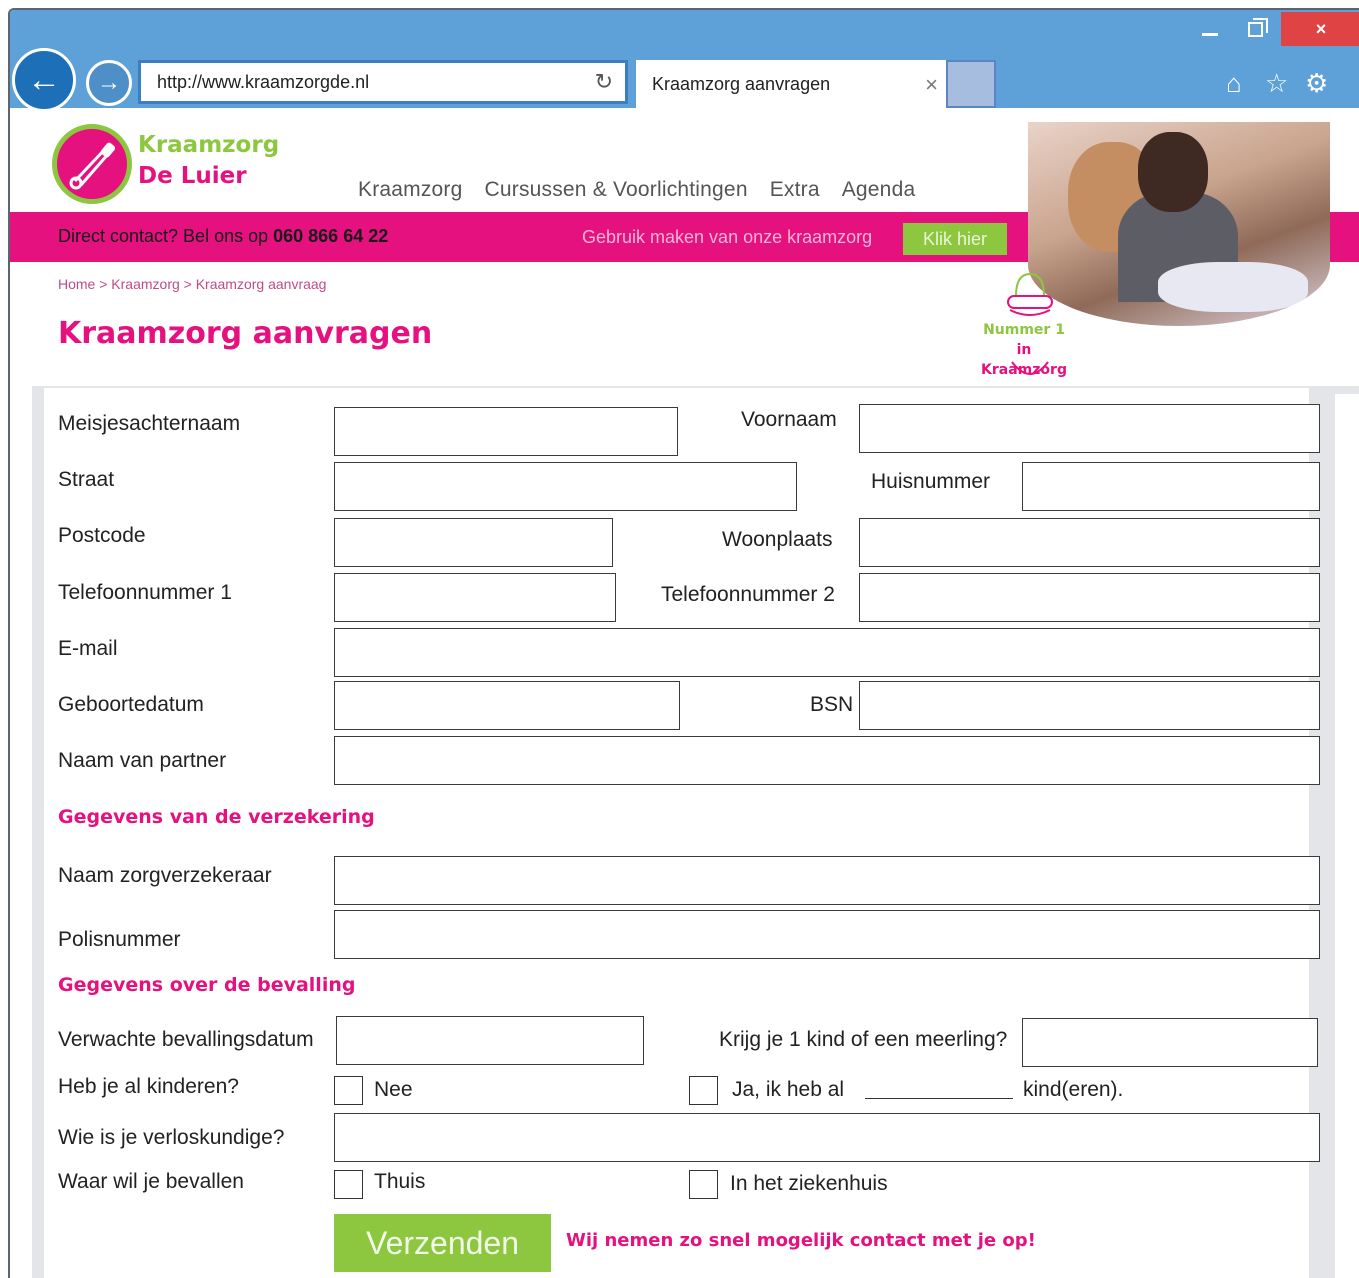  What do you see at coordinates (348, 1184) in the screenshot?
I see `thuis-checkbox` at bounding box center [348, 1184].